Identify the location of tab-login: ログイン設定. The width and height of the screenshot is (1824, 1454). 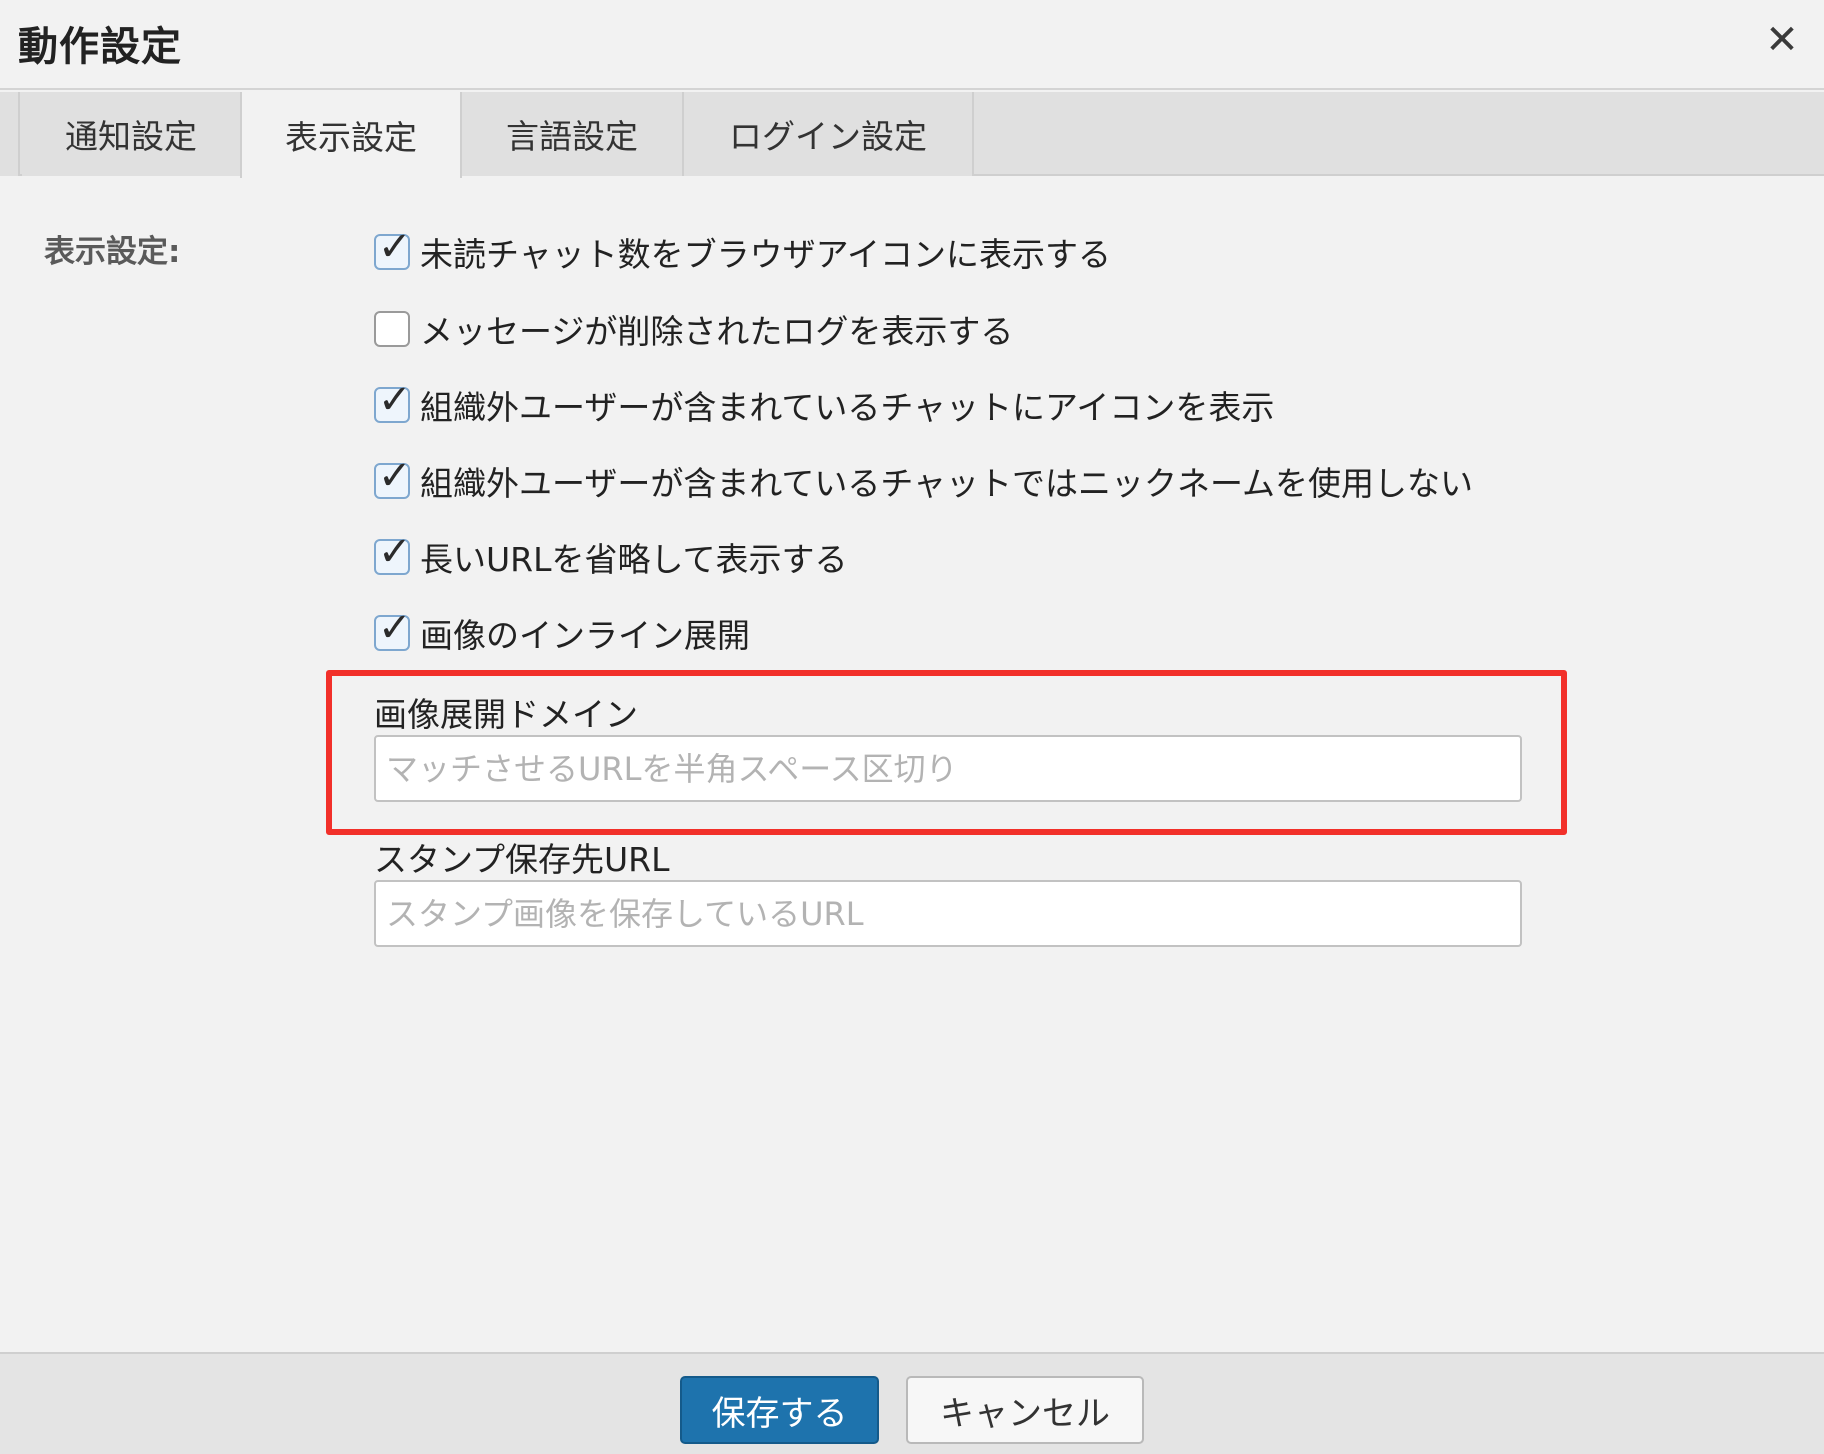
(829, 134).